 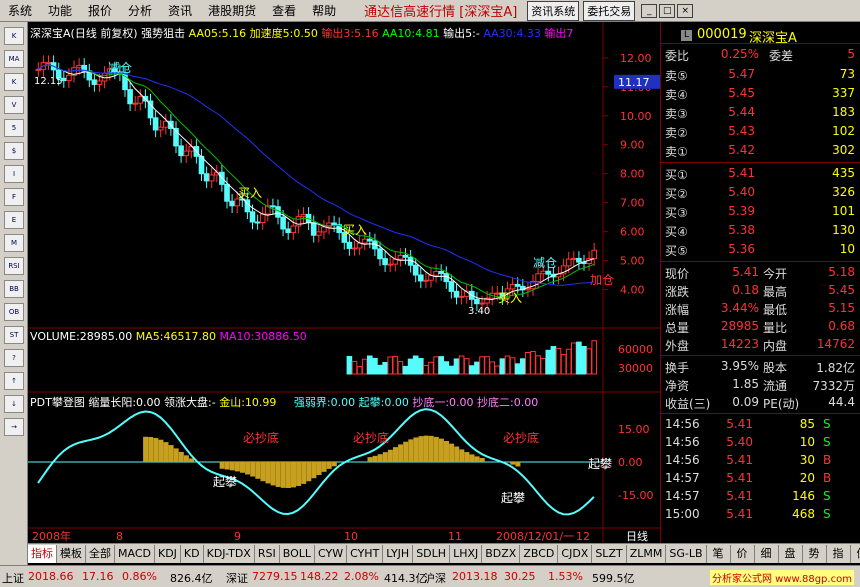 What do you see at coordinates (14, 151) in the screenshot?
I see `toolbar-tool-icon: $` at bounding box center [14, 151].